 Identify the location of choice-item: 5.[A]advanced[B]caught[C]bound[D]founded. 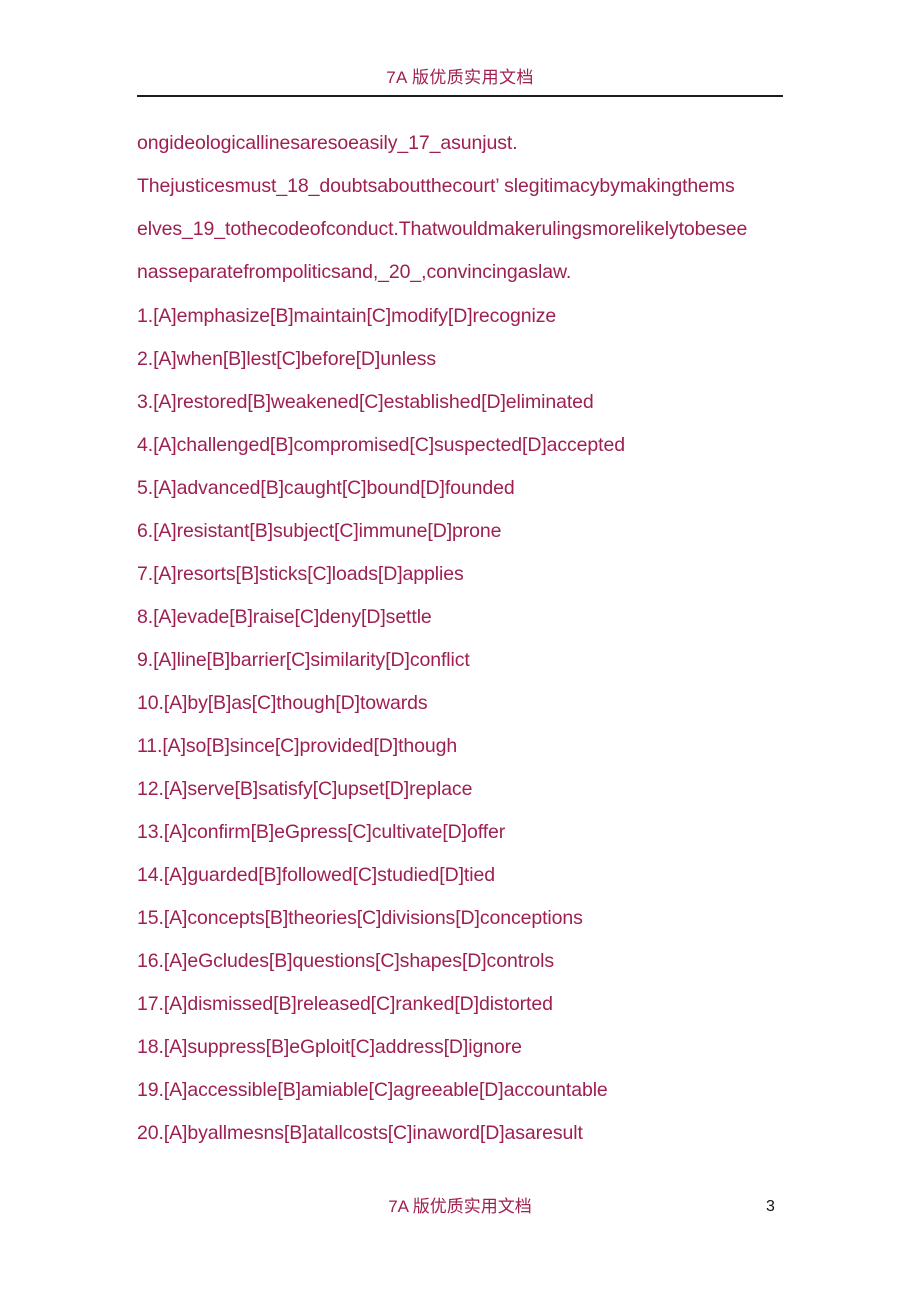
(326, 488).